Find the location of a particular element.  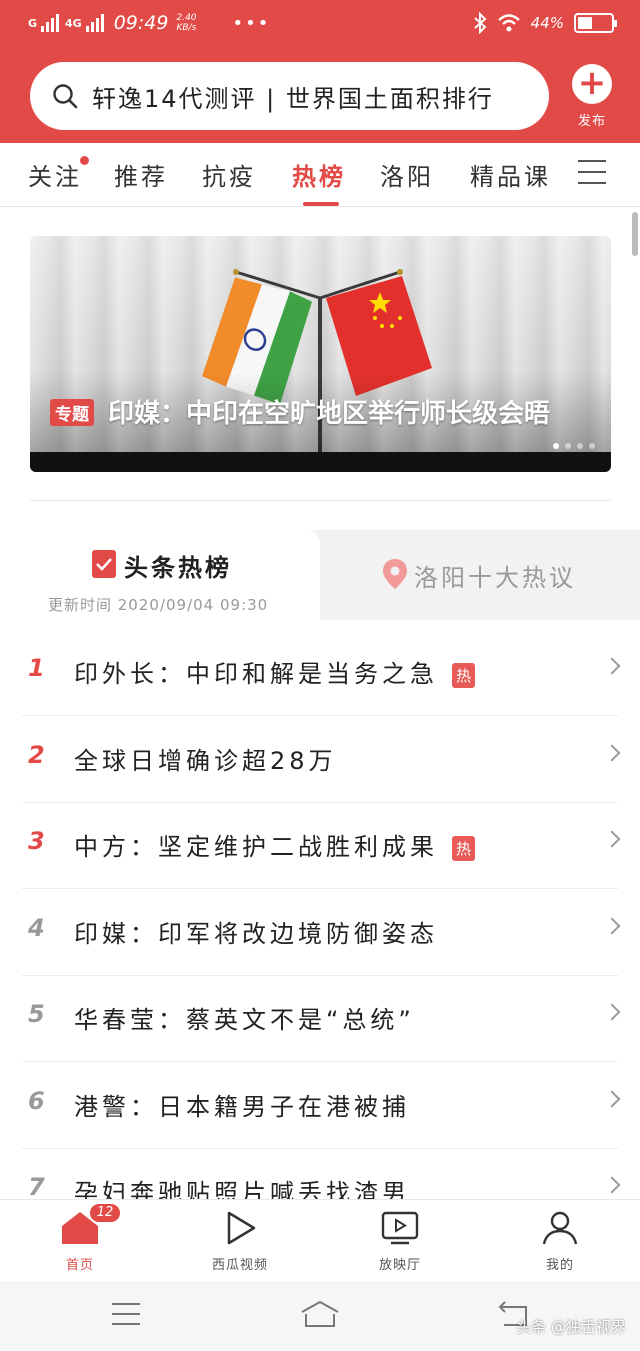

nav-mine-label: 我的 is located at coordinates (559, 1265).